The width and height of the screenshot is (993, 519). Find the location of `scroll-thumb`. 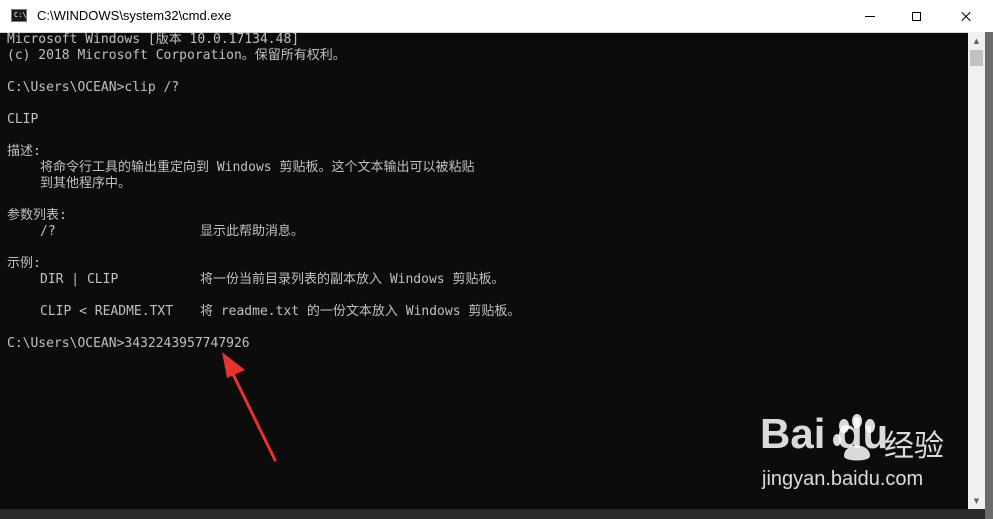

scroll-thumb is located at coordinates (976, 58).